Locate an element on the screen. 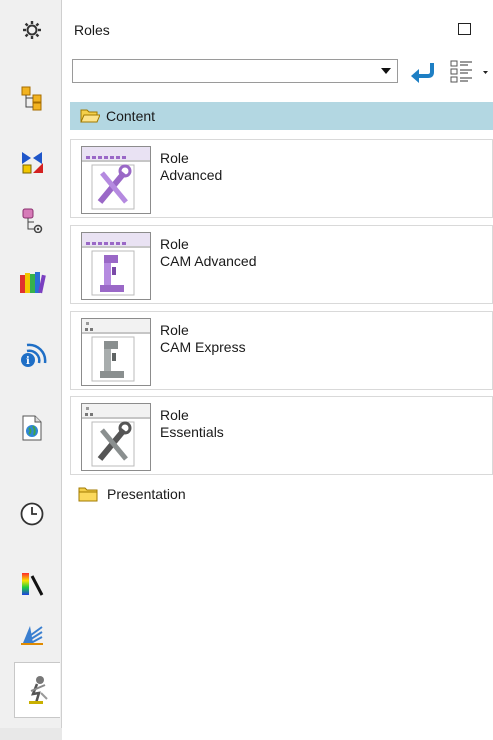  maximize-icon is located at coordinates (464, 29).